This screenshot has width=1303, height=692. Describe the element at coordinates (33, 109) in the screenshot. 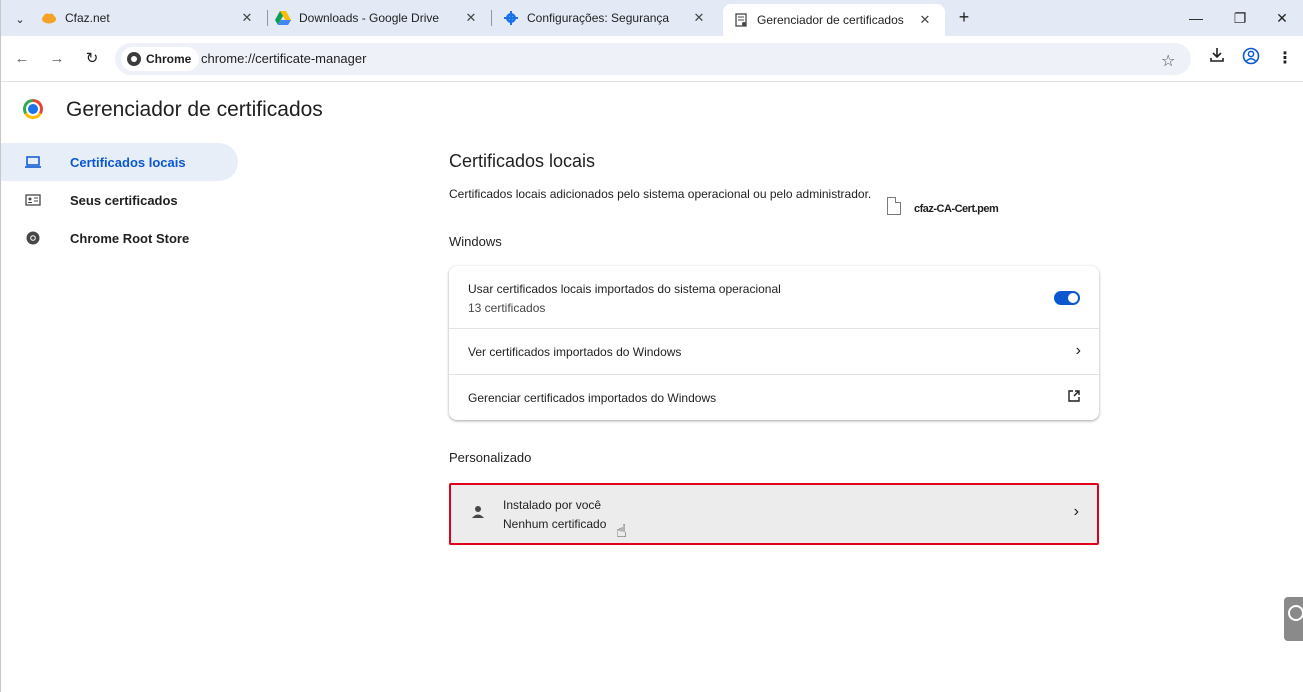

I see `chrome-logo-icon` at that location.